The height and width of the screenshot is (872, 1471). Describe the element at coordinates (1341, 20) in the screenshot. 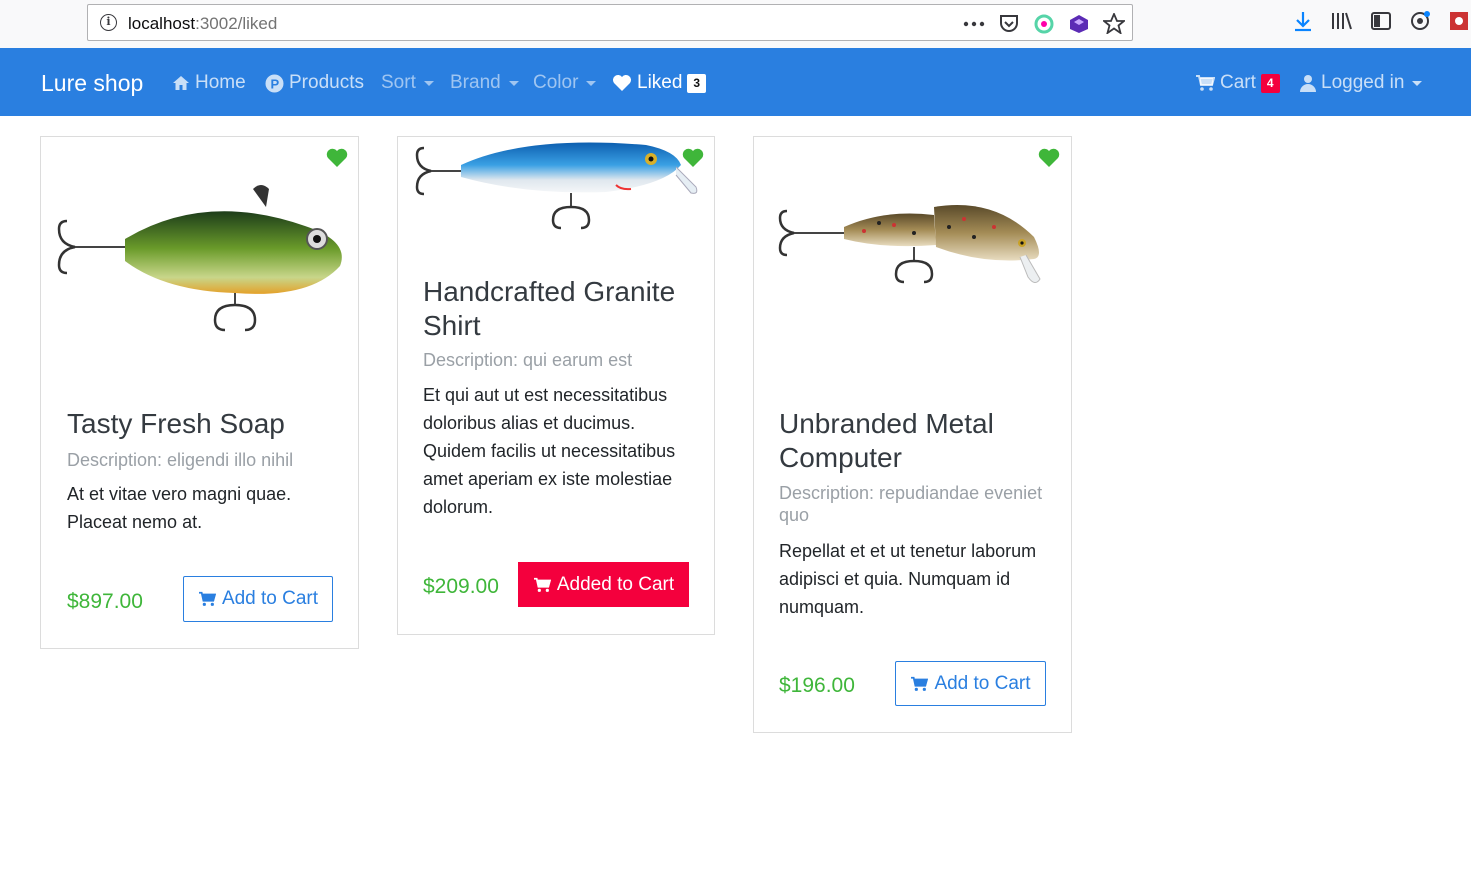

I see `library-icon` at that location.